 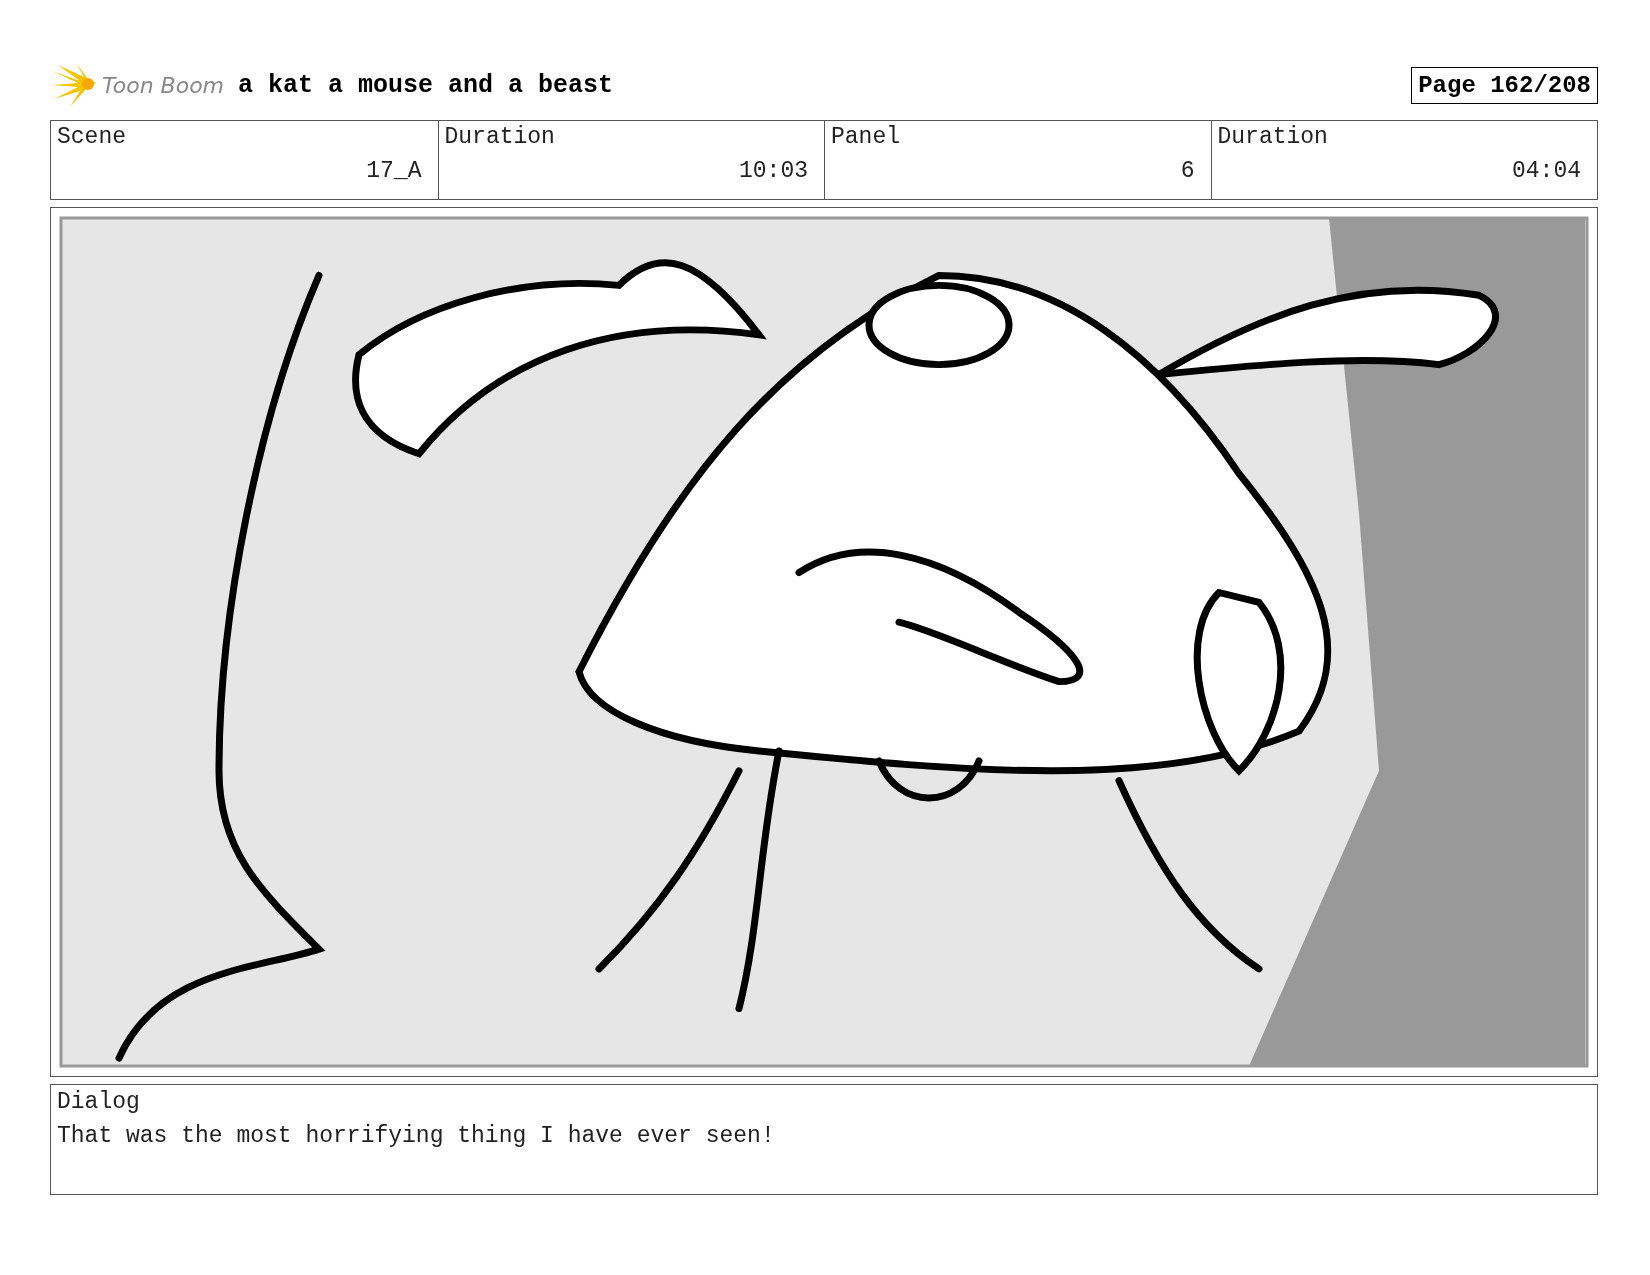 I want to click on field-value: 10:03, so click(x=773, y=171).